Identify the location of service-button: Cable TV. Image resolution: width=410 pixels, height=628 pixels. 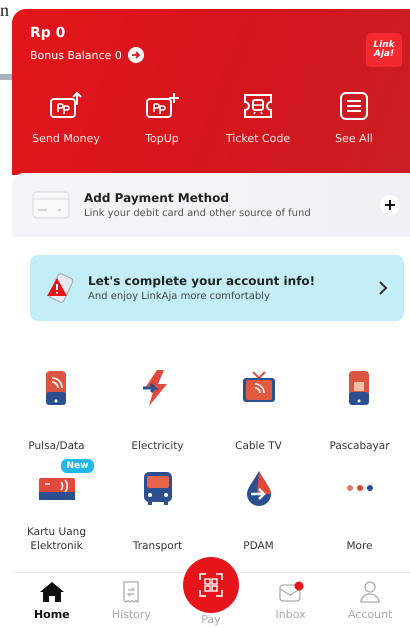
(258, 410).